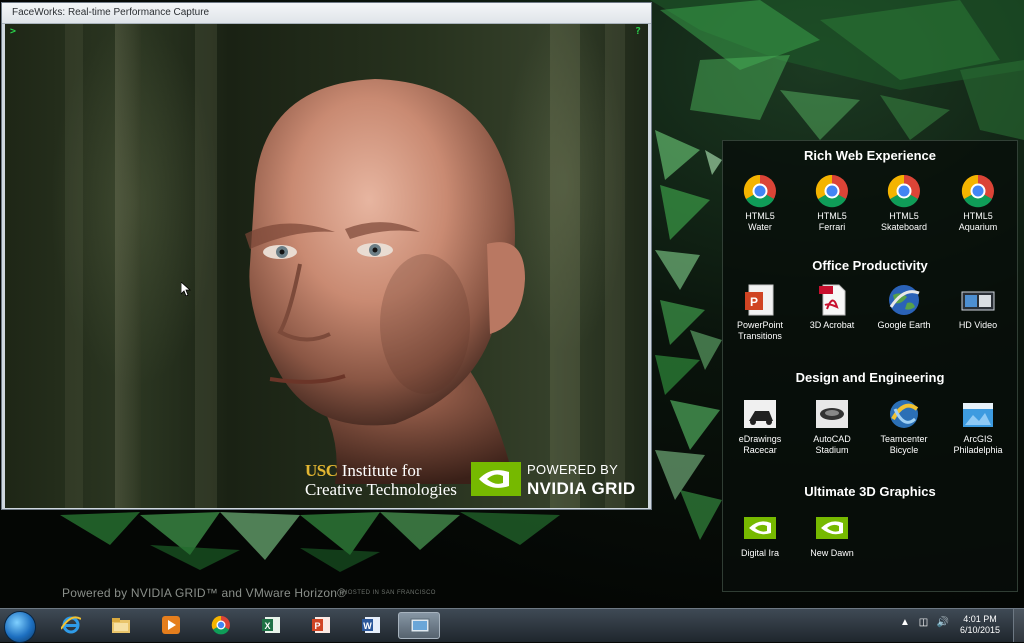 This screenshot has height=643, width=1024. Describe the element at coordinates (581, 488) in the screenshot. I see `nvidia-badge-line2: NVIDIA GRID` at that location.